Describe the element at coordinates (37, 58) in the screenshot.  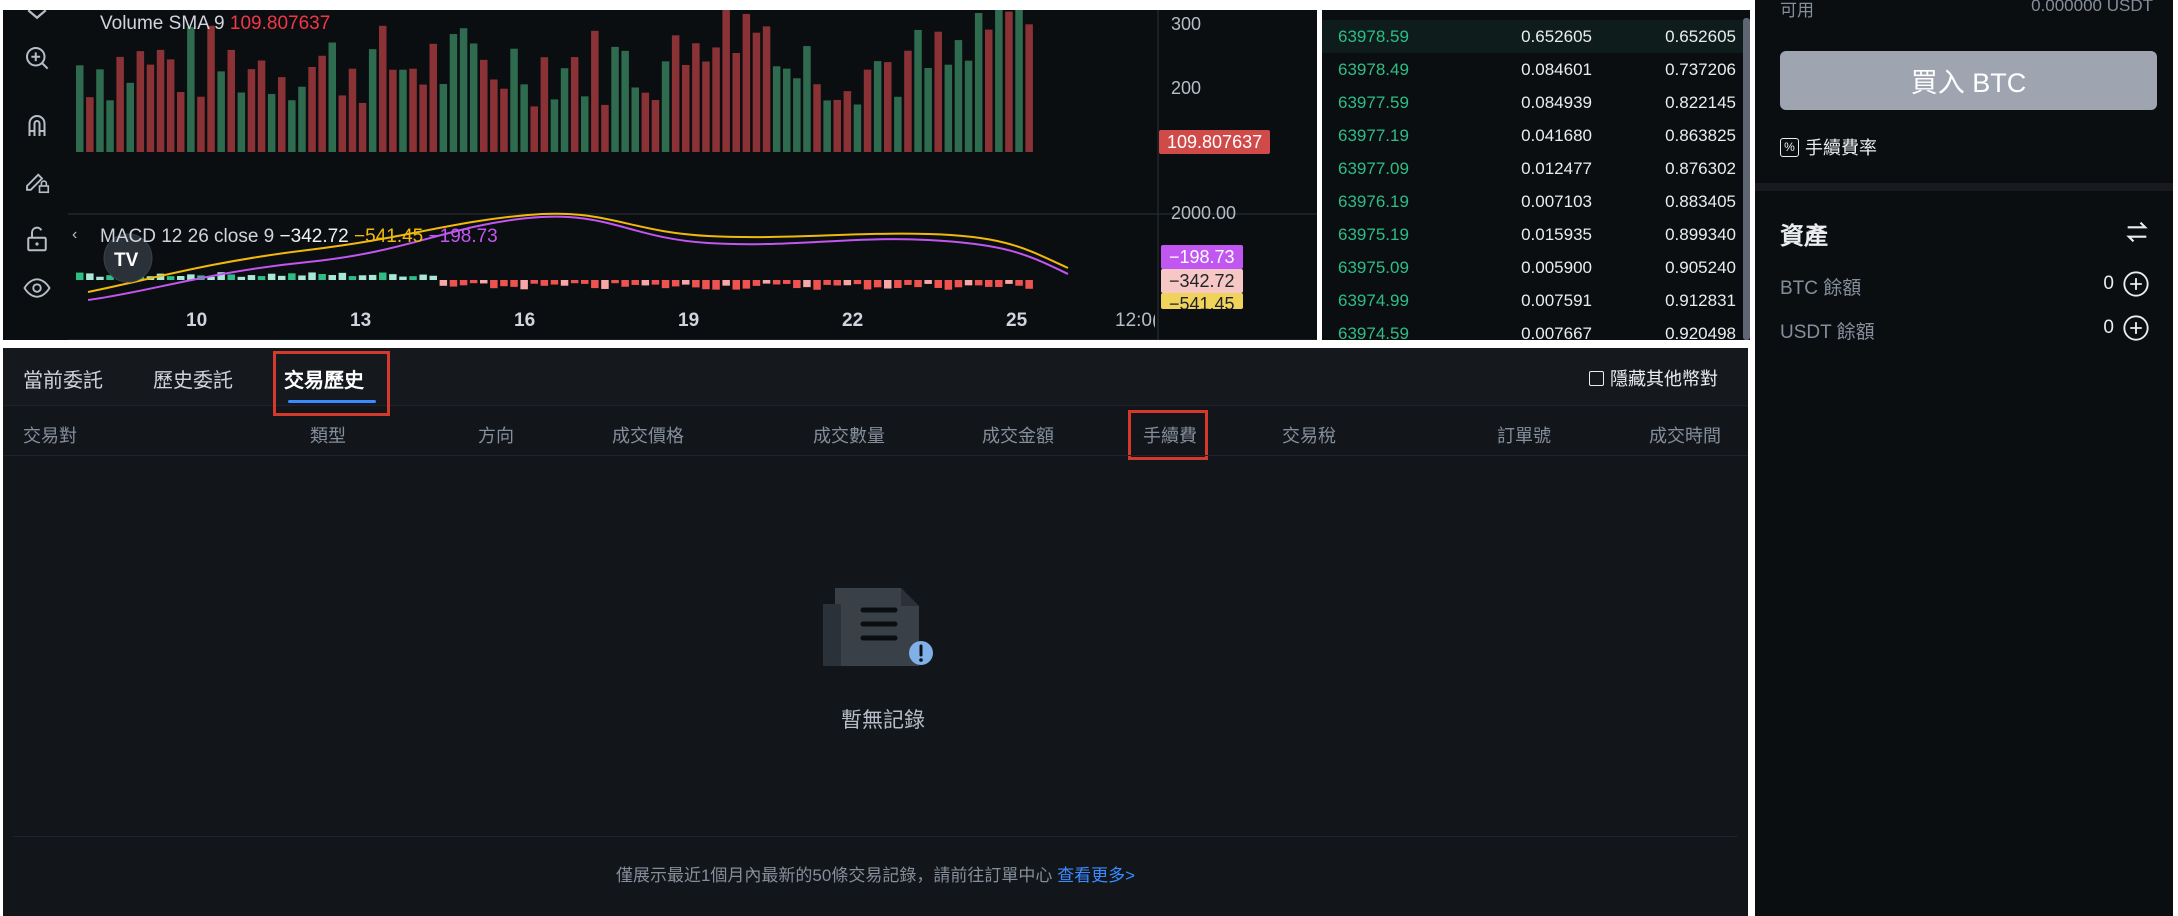
I see `zoom-in-icon` at that location.